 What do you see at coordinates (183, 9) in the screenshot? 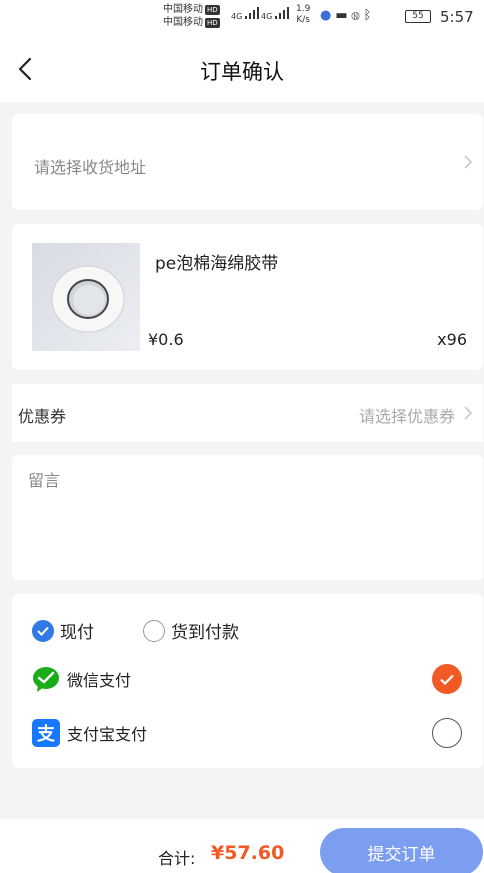
I see `carrier-1: 中国移动` at bounding box center [183, 9].